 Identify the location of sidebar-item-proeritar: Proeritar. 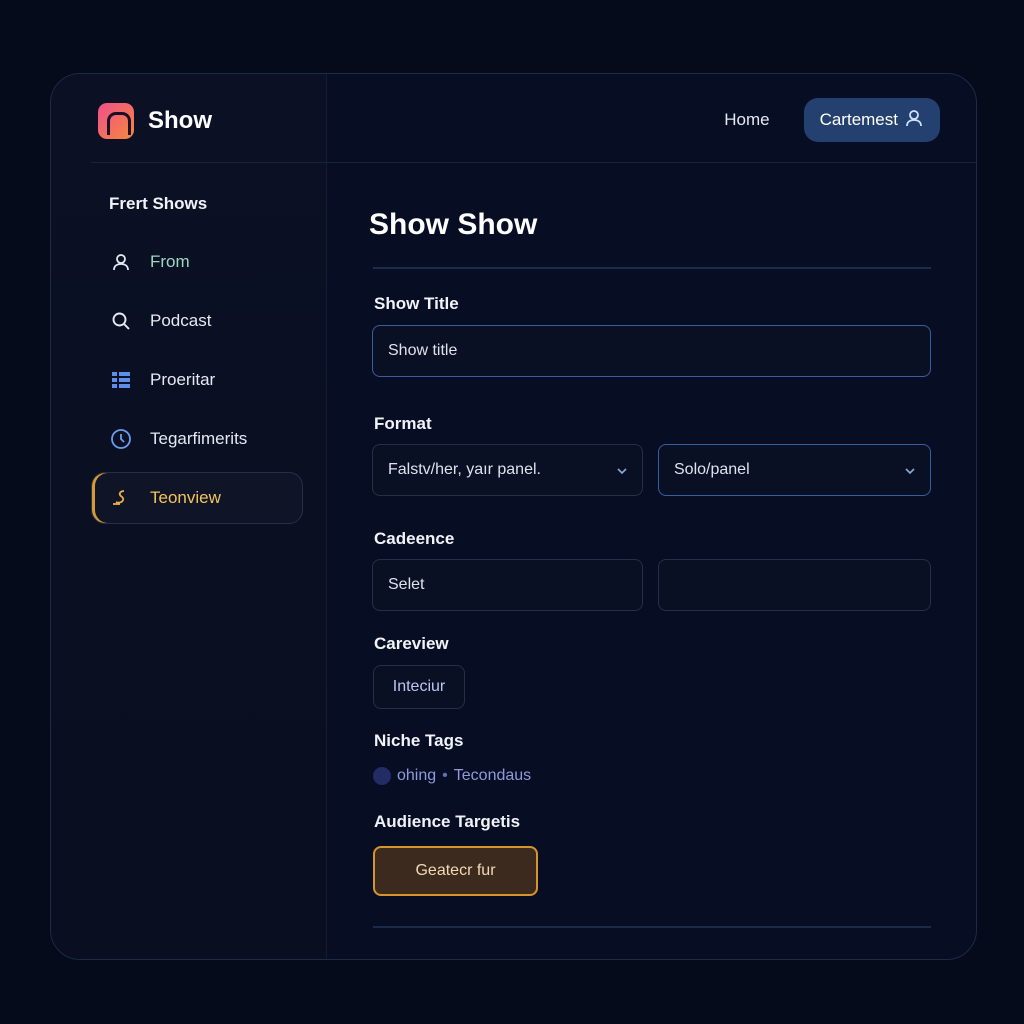
(197, 380).